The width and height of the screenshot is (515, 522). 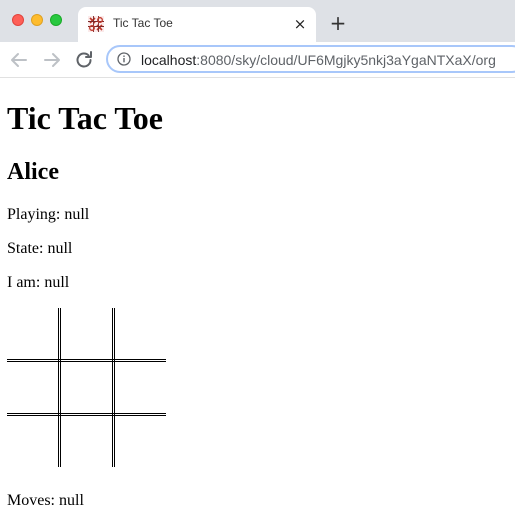 What do you see at coordinates (18, 20) in the screenshot?
I see `close-window-button` at bounding box center [18, 20].